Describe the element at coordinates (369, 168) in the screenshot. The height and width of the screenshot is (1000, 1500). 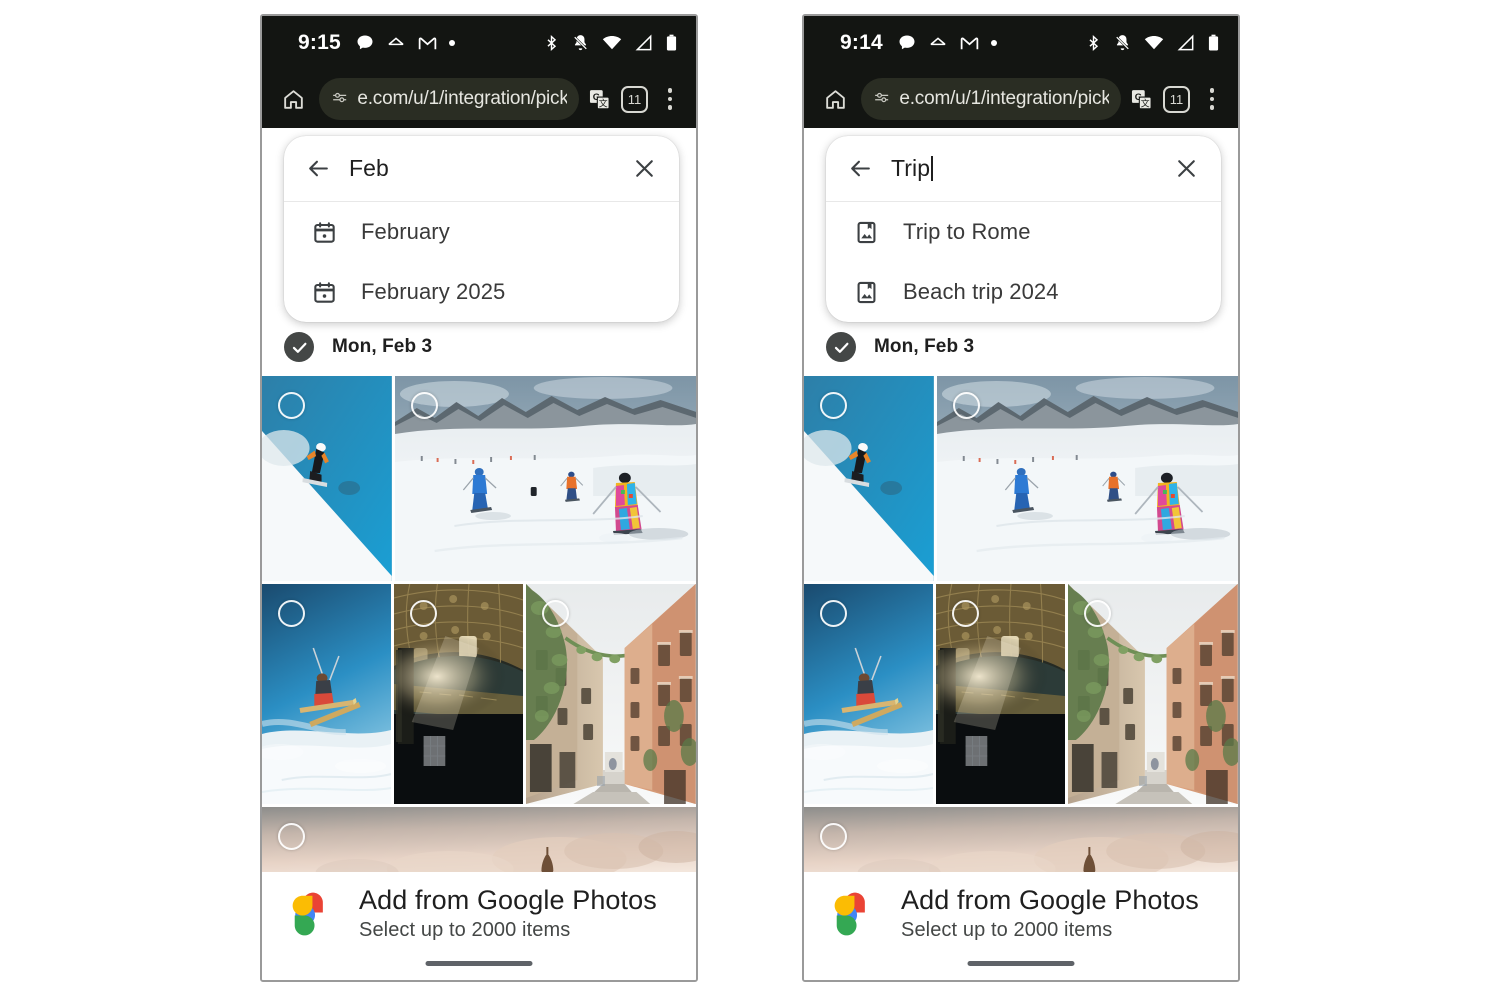
I see `search-query-text: Feb` at that location.